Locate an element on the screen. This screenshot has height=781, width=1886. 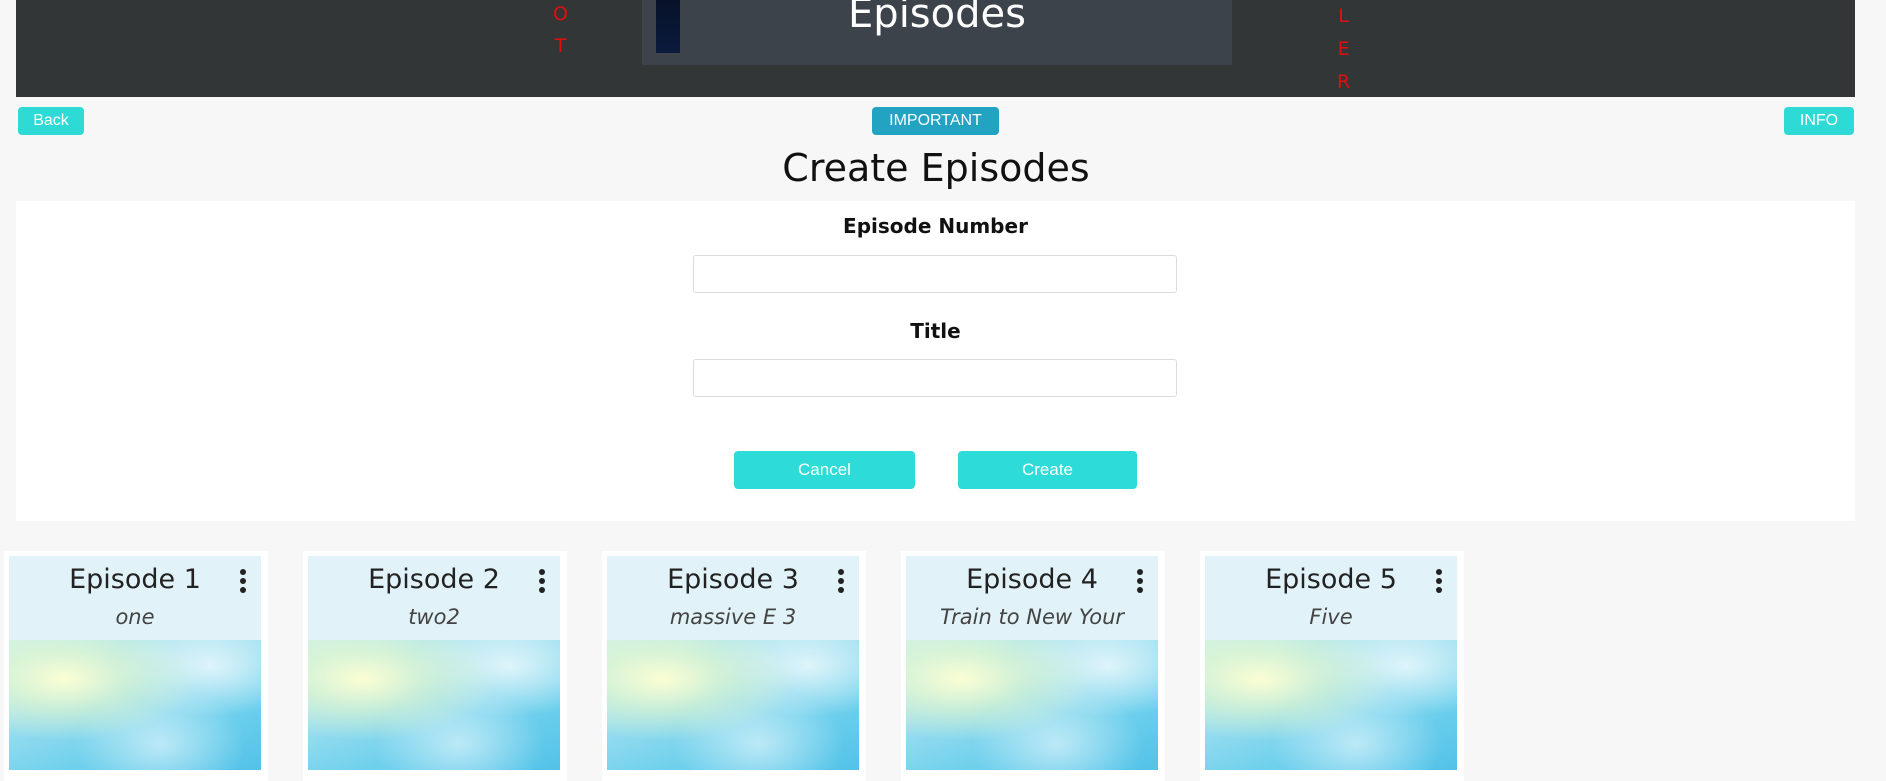
title-label: Title is located at coordinates (935, 331).